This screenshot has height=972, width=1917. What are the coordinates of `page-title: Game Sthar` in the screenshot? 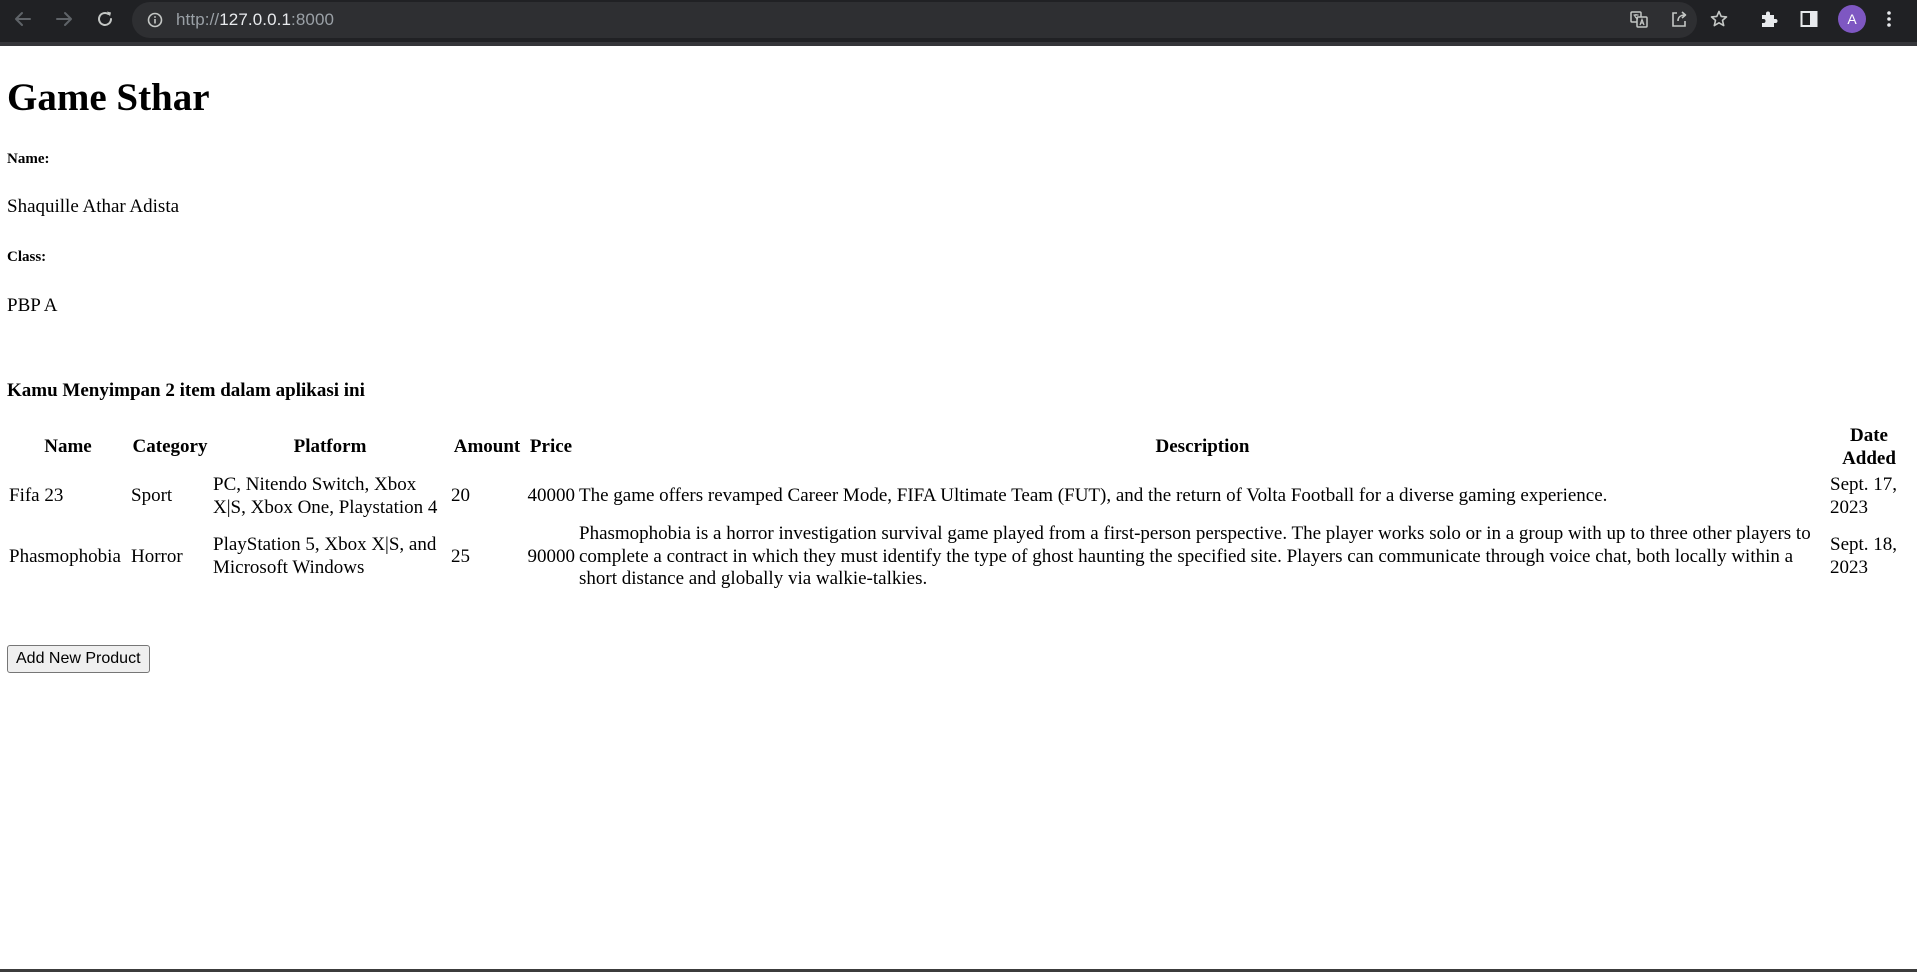 It's located at (108, 97).